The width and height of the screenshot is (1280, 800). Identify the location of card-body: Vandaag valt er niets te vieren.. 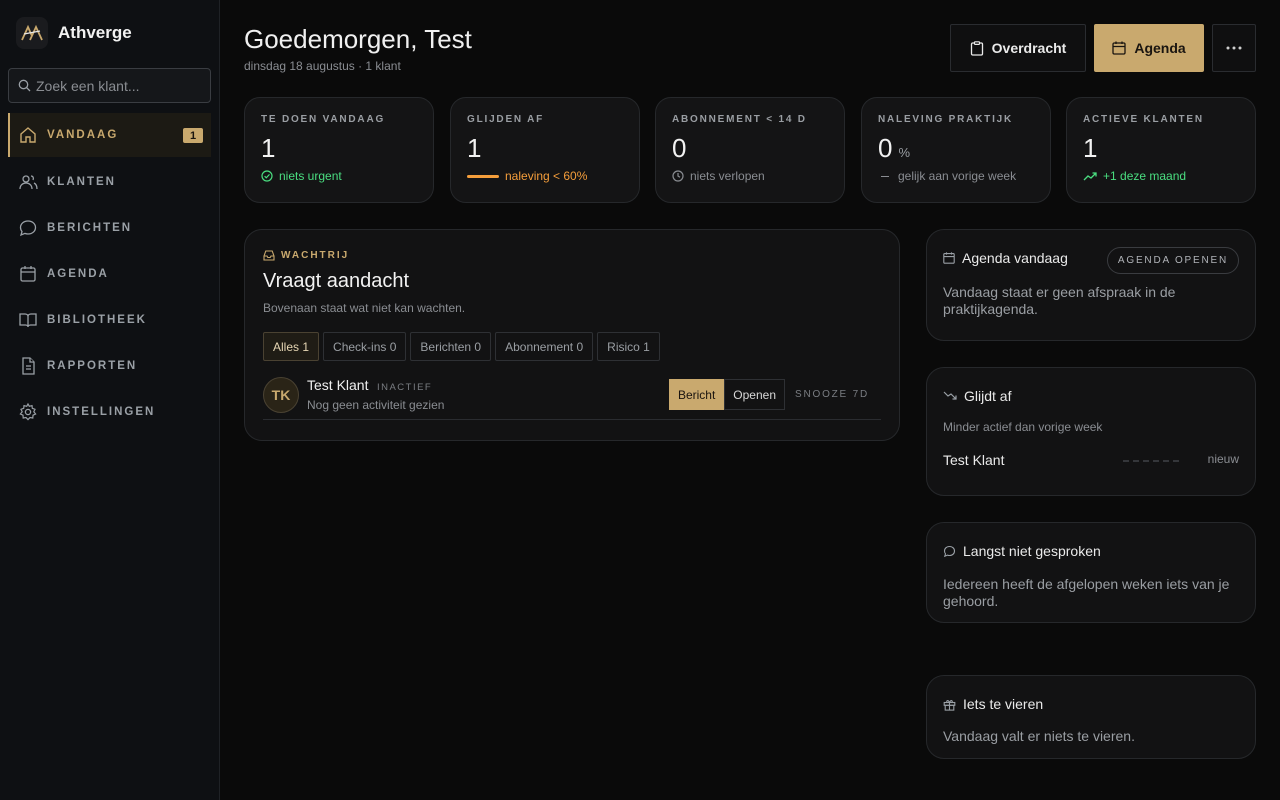
(1039, 736).